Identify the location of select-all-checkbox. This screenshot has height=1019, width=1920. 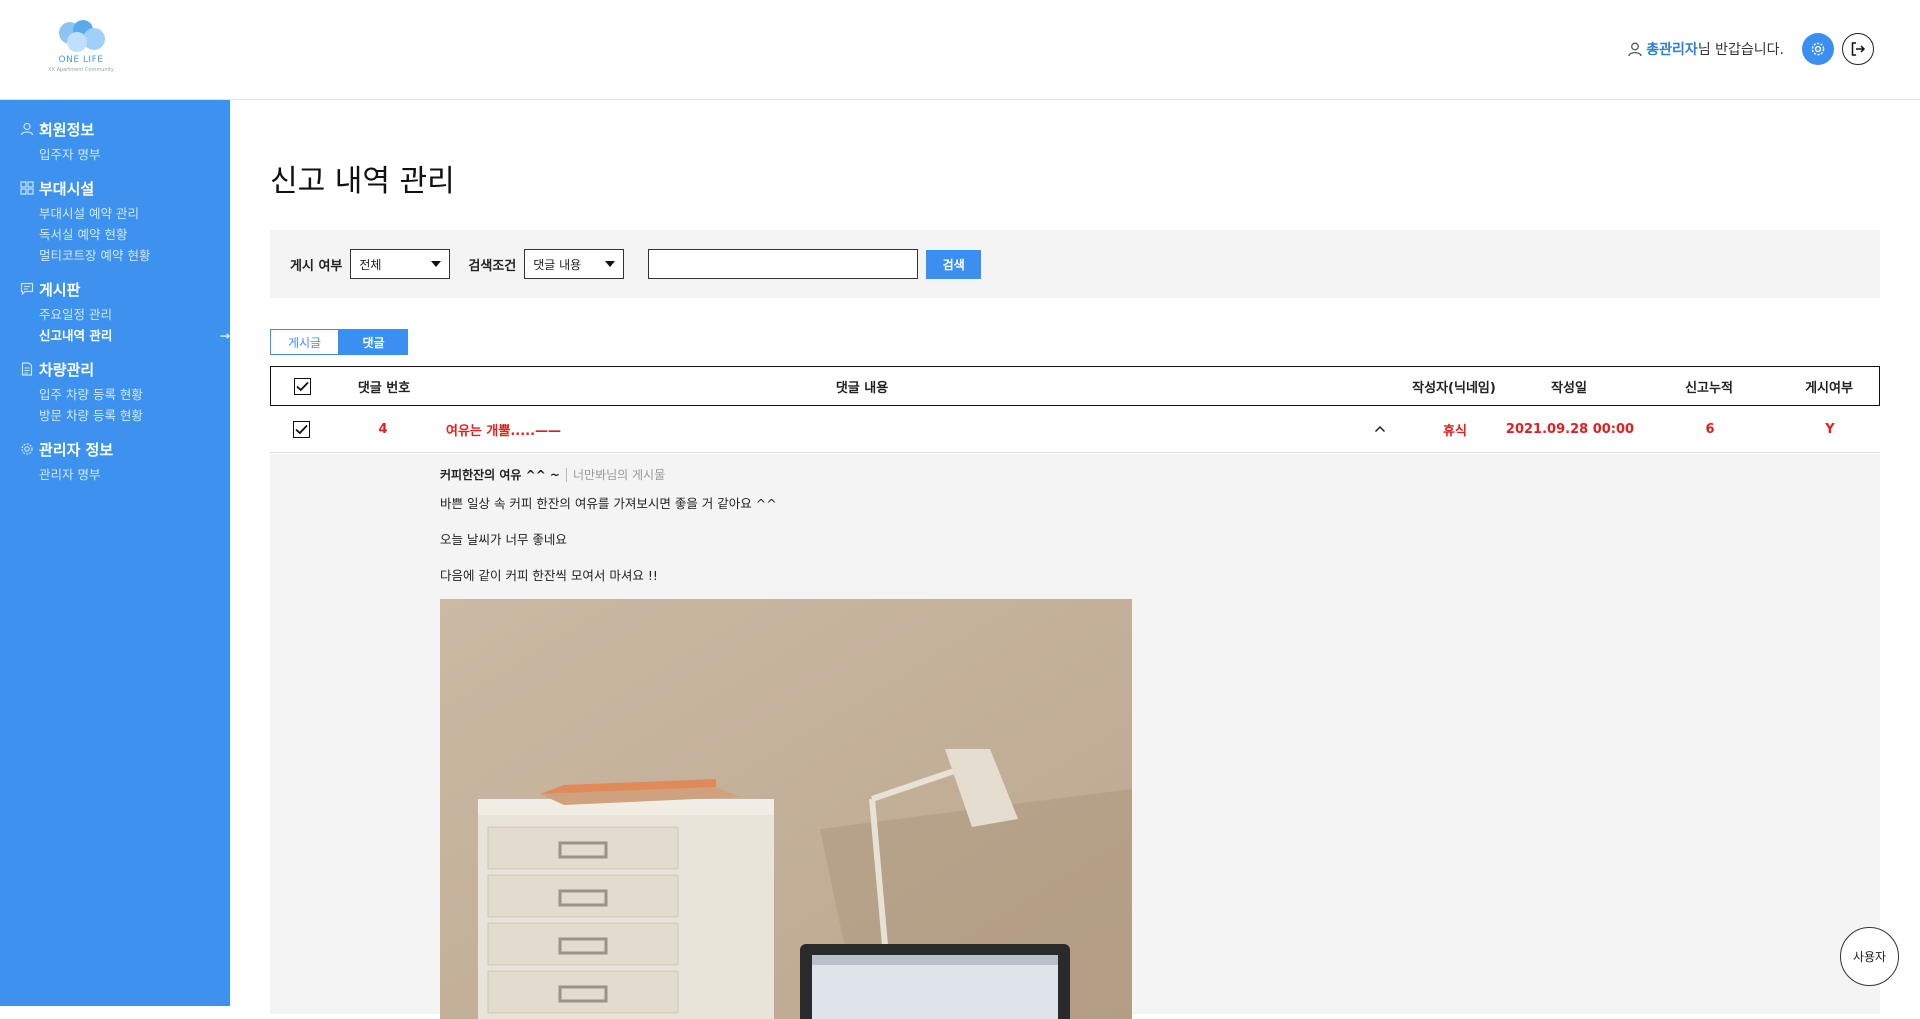
(302, 386).